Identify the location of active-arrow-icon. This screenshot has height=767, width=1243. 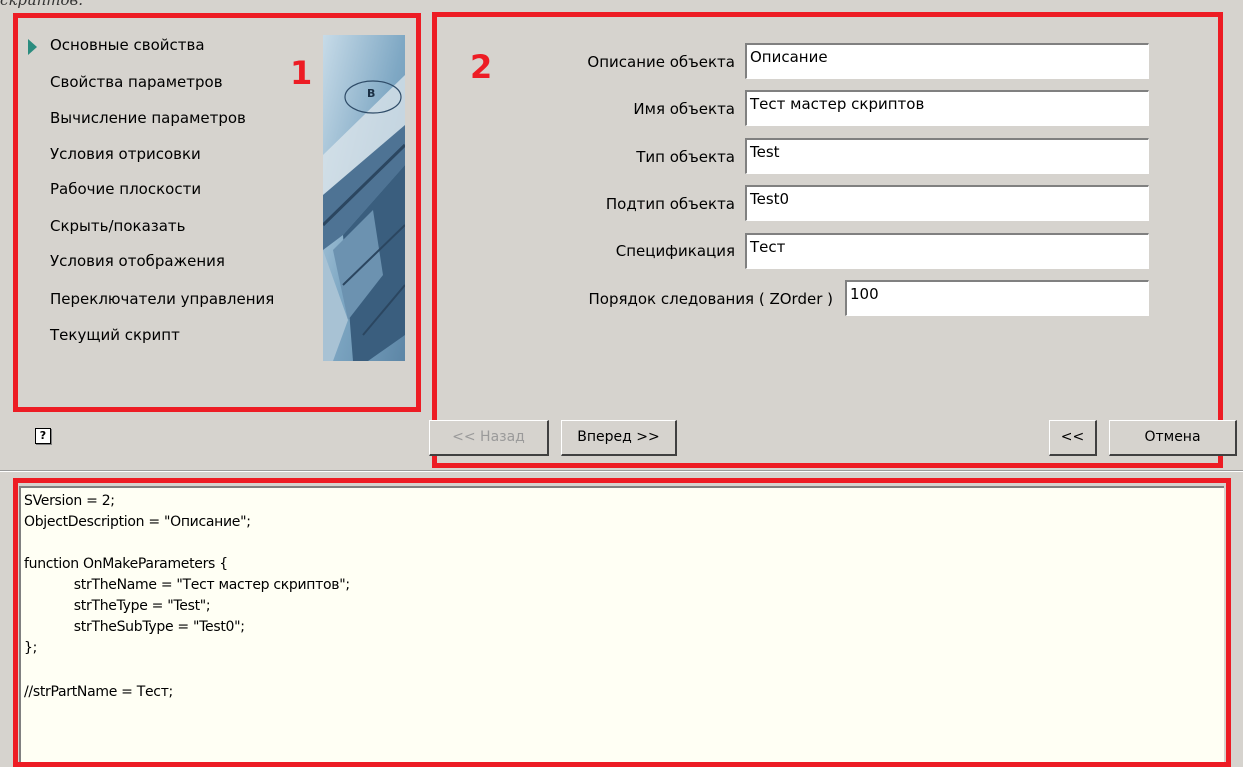
(32, 47).